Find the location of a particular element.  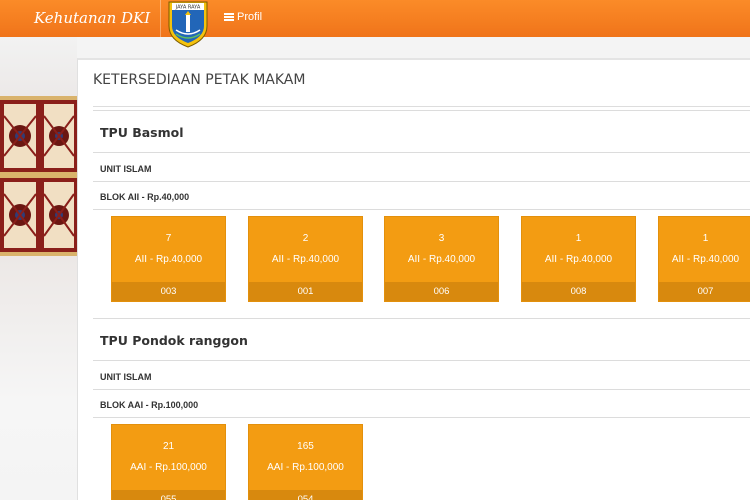

list-menu-icon is located at coordinates (229, 17).